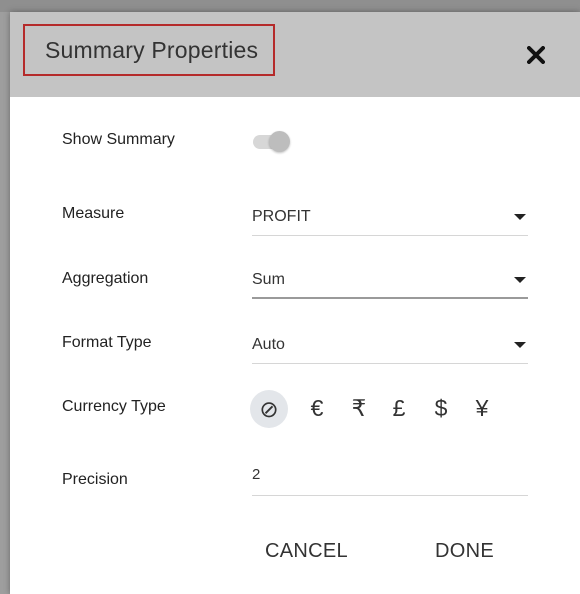 This screenshot has width=580, height=594. I want to click on currency-pound-icon: £, so click(399, 408).